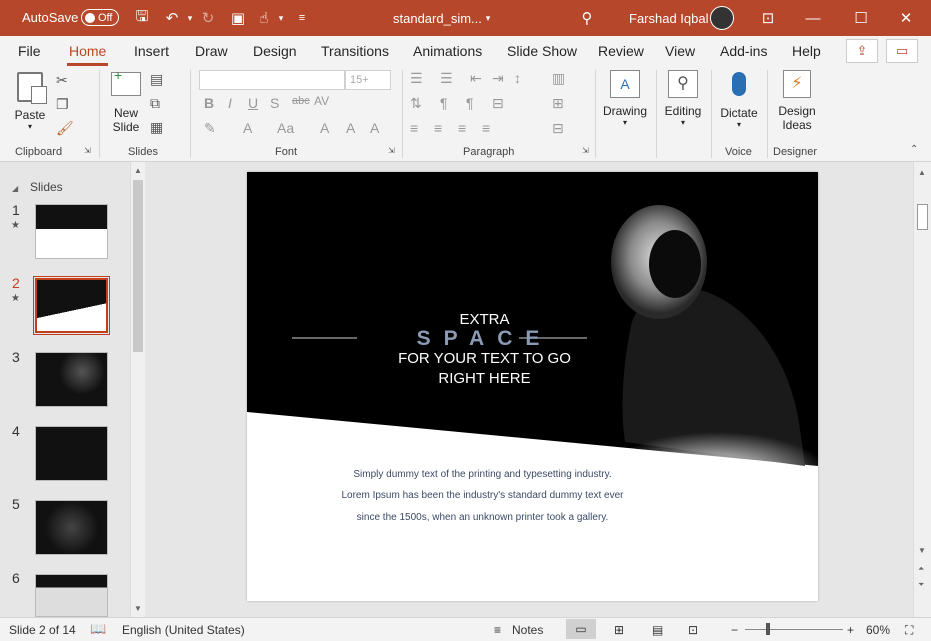  Describe the element at coordinates (126, 100) in the screenshot. I see `new-slide-button: + New Slide` at that location.